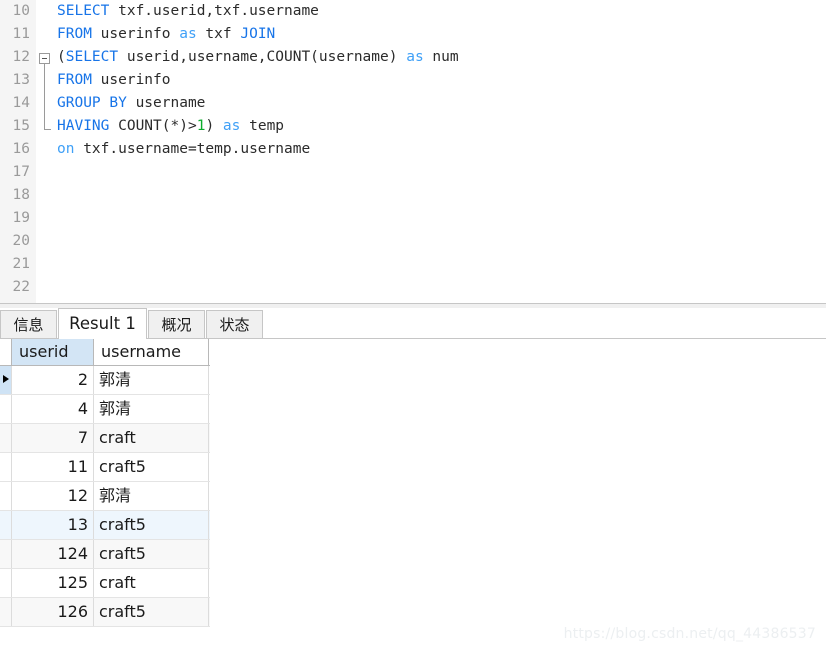 This screenshot has width=826, height=654. I want to click on result-tabstrip: 信息 Result 1 概况 状态, so click(413, 323).